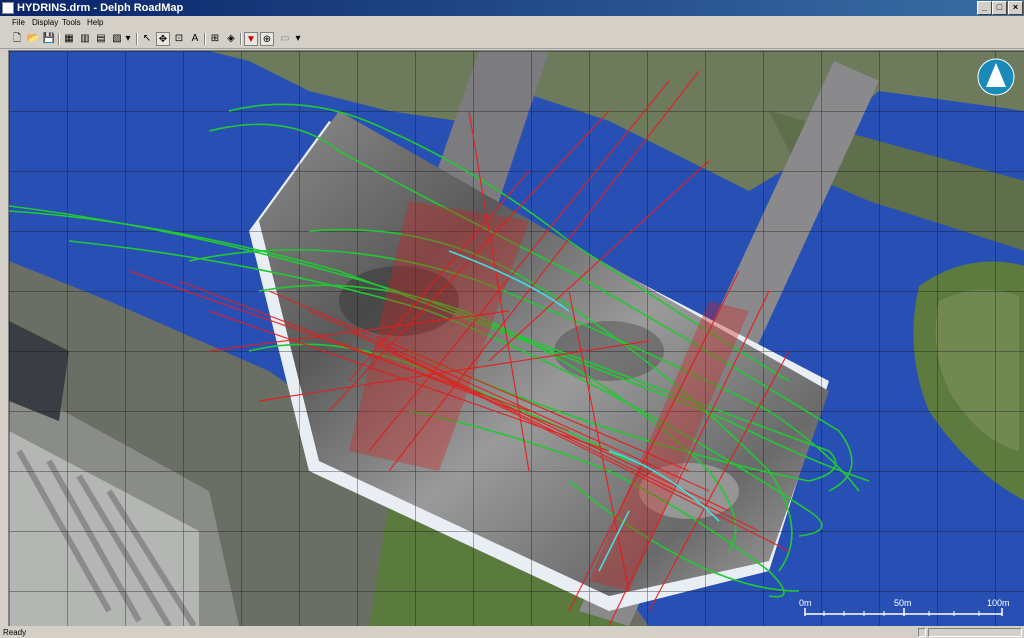  What do you see at coordinates (285, 39) in the screenshot?
I see `camera-icon: ▭` at bounding box center [285, 39].